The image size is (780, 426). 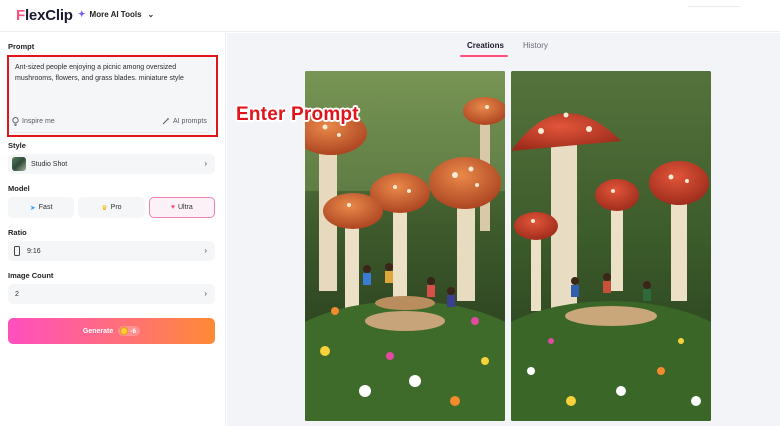 I want to click on tab-creations: Creations, so click(x=485, y=45).